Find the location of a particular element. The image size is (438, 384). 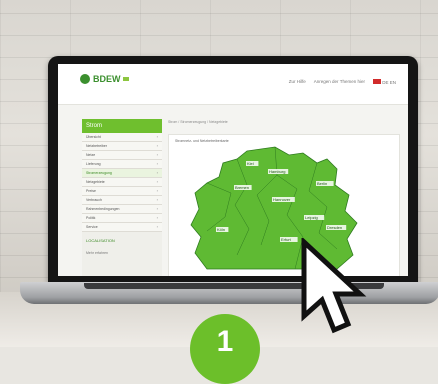

sidebar-item-label: Politik is located at coordinates (91, 218).